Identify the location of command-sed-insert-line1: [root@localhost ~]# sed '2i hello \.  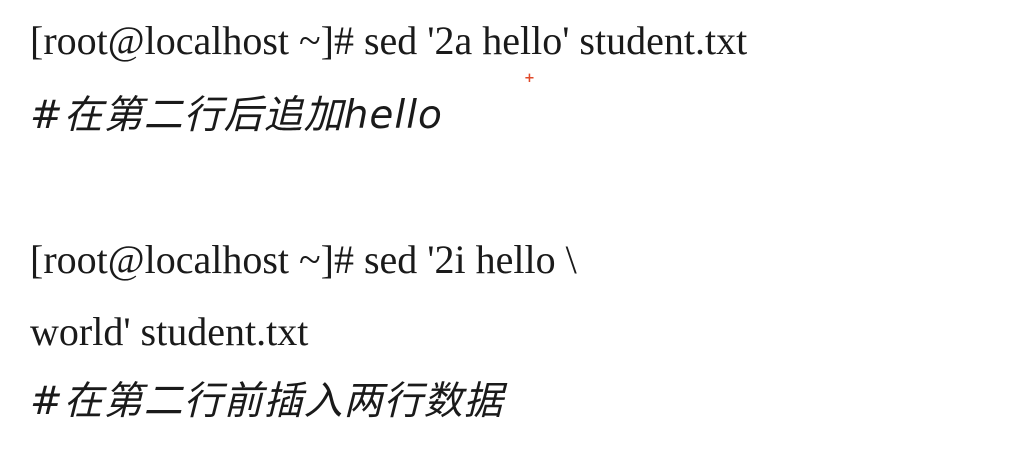
(303, 259).